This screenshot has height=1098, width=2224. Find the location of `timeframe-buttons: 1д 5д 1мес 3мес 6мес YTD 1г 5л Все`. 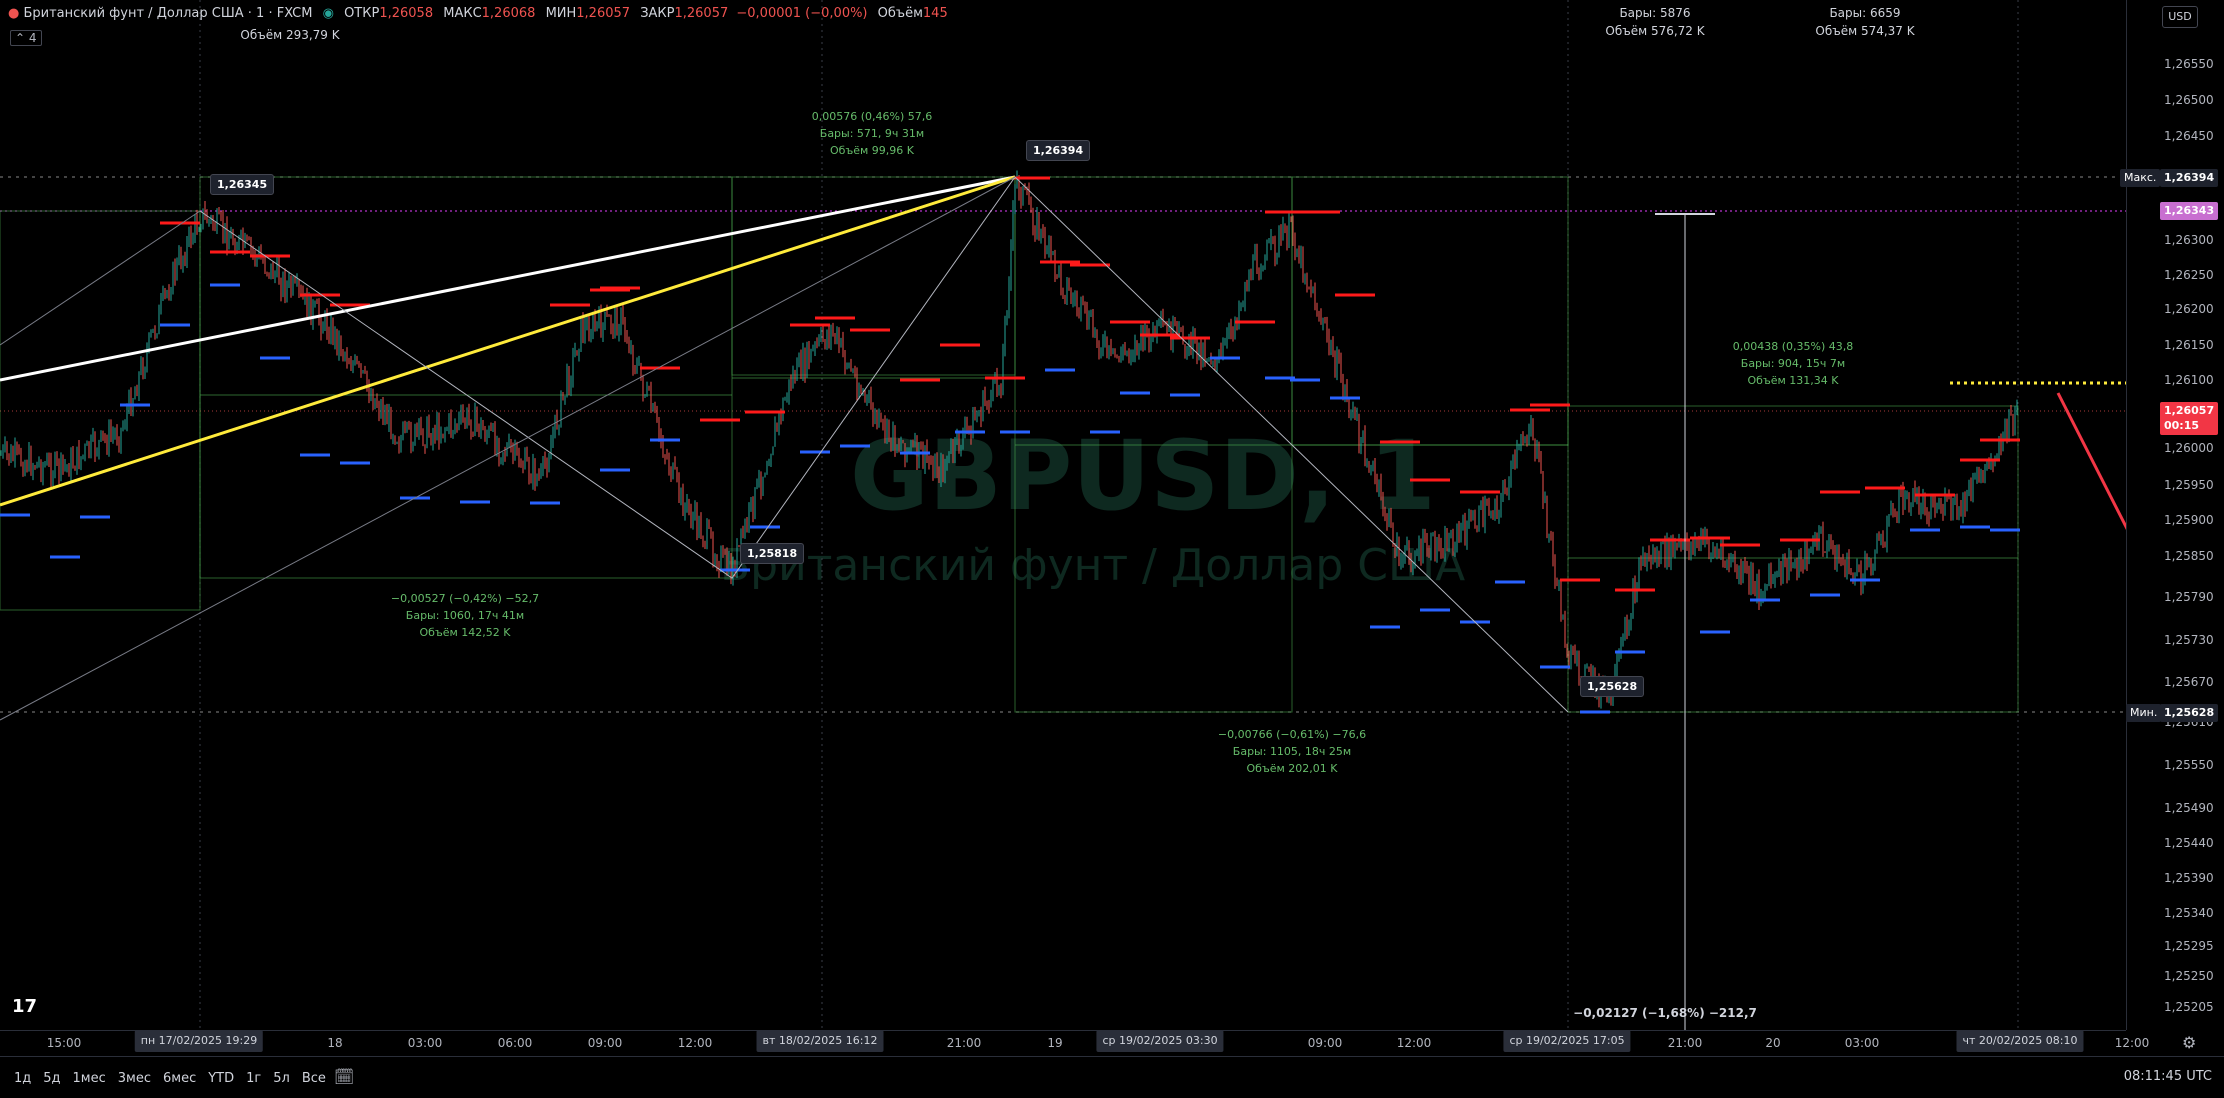

timeframe-buttons: 1д 5д 1мес 3мес 6мес YTD 1г 5л Все is located at coordinates (176, 1076).